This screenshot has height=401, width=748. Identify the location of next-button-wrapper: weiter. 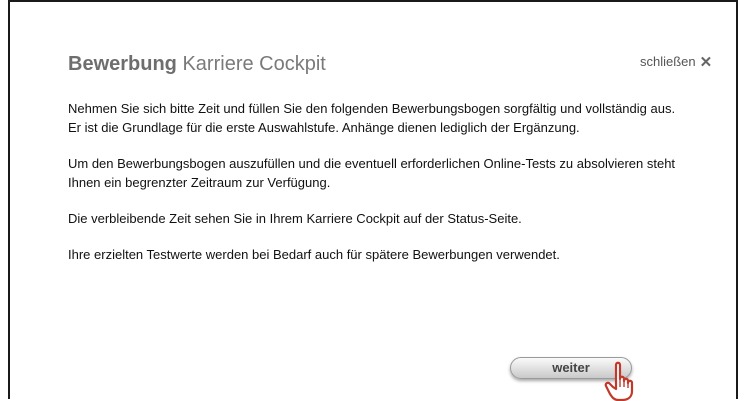
(575, 379).